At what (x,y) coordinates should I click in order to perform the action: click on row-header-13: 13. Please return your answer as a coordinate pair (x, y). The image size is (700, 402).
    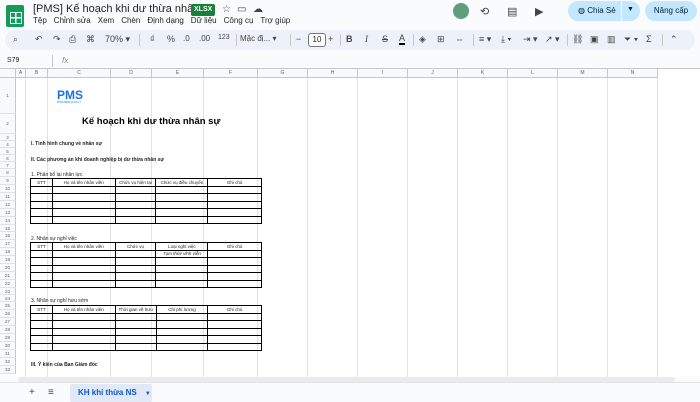
    Looking at the image, I should click on (8, 213).